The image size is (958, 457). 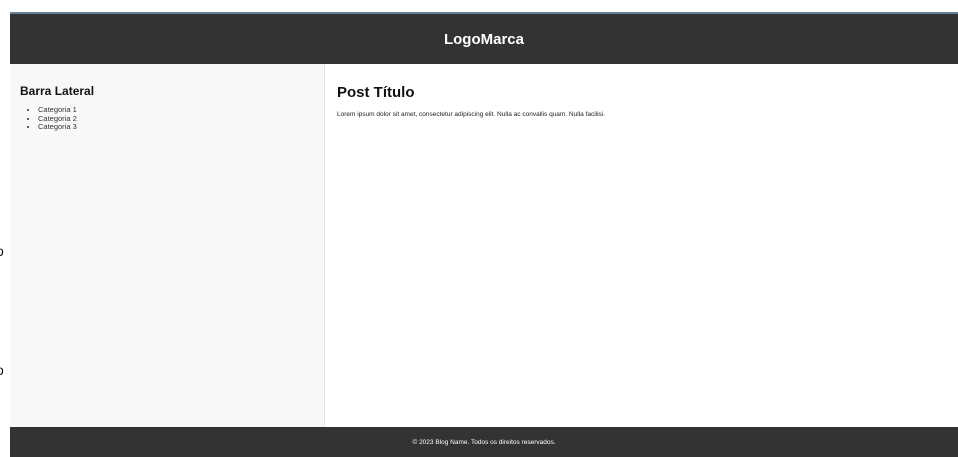 What do you see at coordinates (176, 119) in the screenshot?
I see `sidebar-item-categoria-2: Categoria 2` at bounding box center [176, 119].